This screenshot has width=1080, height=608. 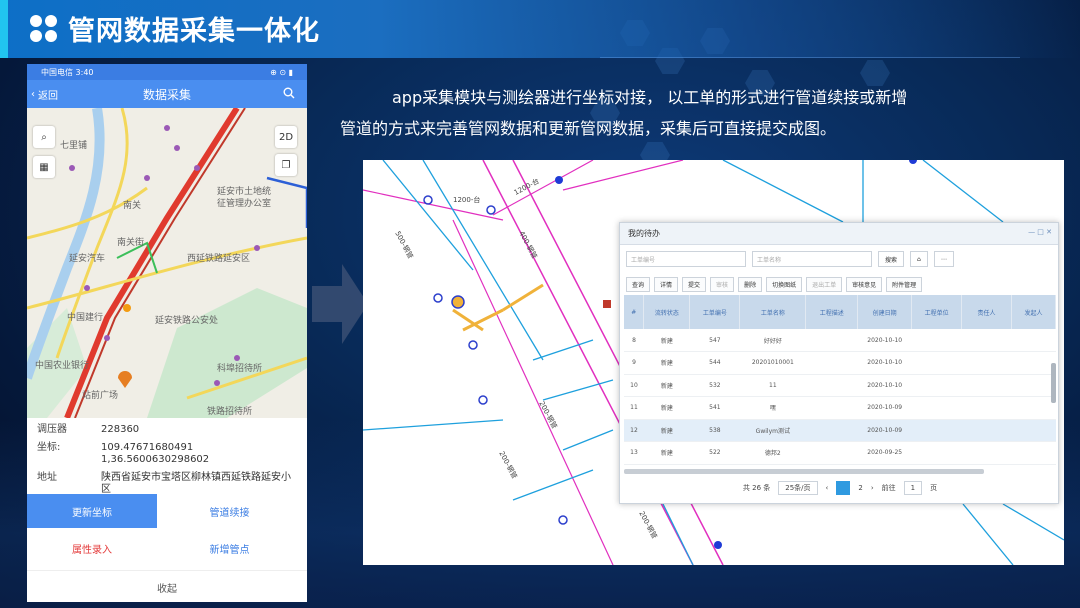 I want to click on table-row: 13 新建 522 德邦2 2020-09-25, so click(x=840, y=453).